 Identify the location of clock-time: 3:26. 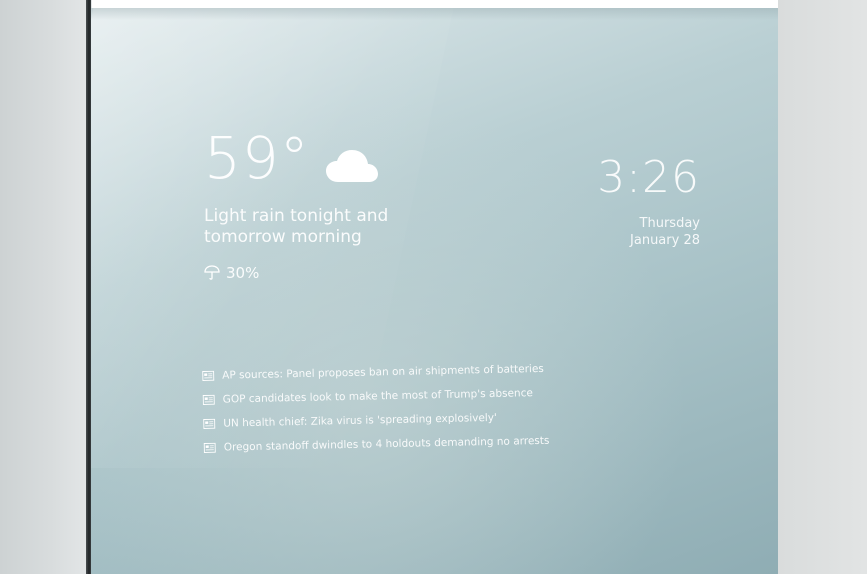
(648, 177).